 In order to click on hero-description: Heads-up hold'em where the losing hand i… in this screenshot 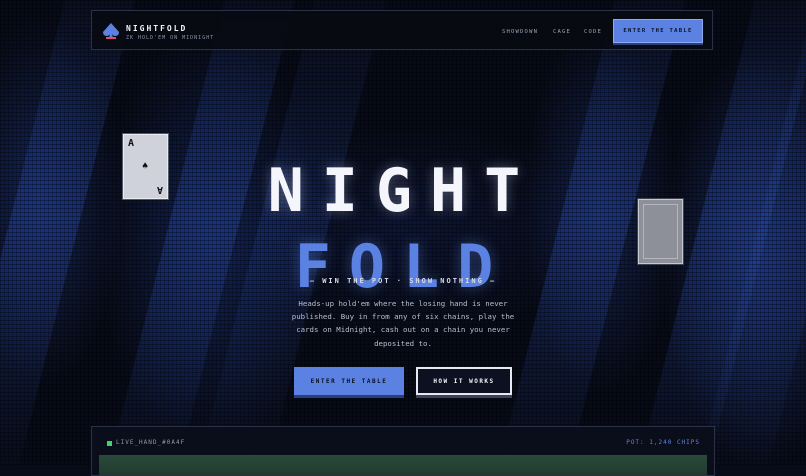, I will do `click(403, 323)`.